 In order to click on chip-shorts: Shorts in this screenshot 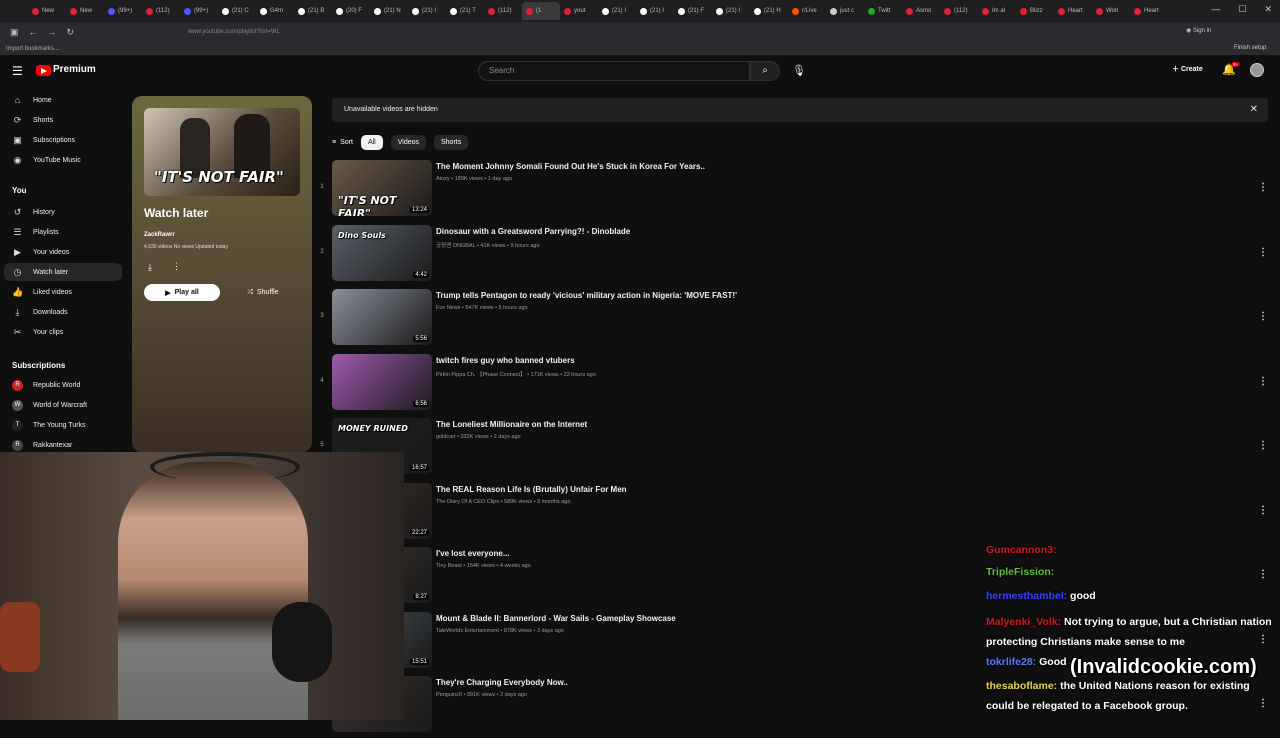, I will do `click(451, 142)`.